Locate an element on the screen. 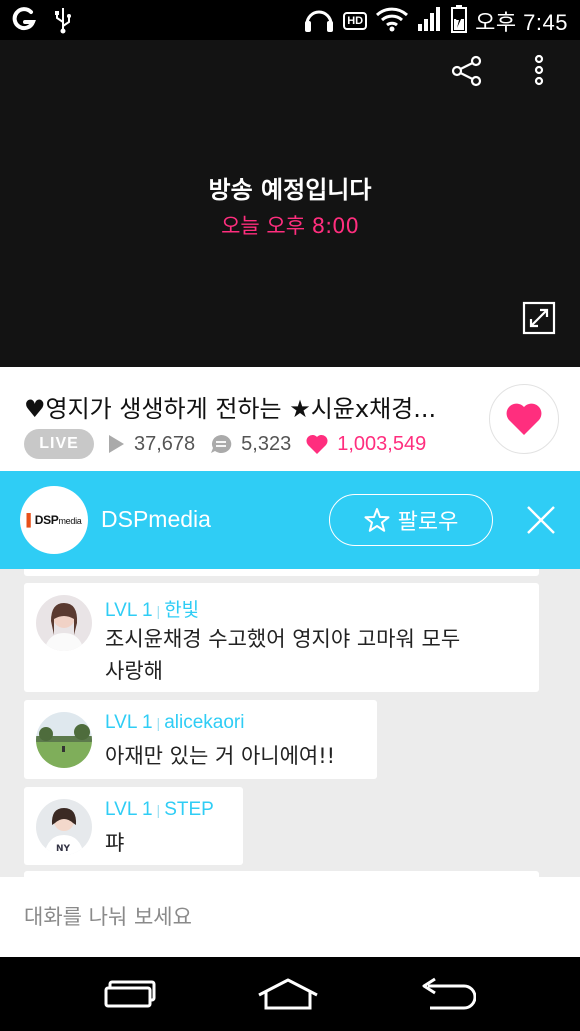 The width and height of the screenshot is (580, 1031). scheduled-time: 오늘 오후 8:00 is located at coordinates (290, 226).